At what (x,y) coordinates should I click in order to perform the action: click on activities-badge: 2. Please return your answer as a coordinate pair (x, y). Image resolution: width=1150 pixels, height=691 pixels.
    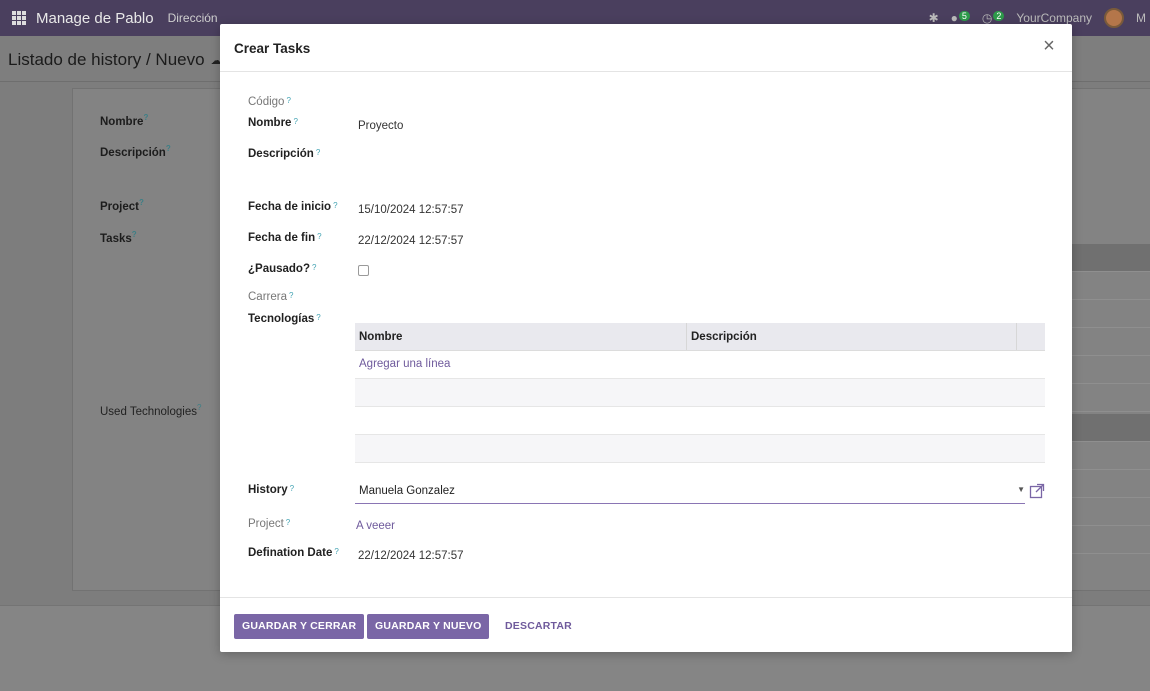
    Looking at the image, I should click on (999, 16).